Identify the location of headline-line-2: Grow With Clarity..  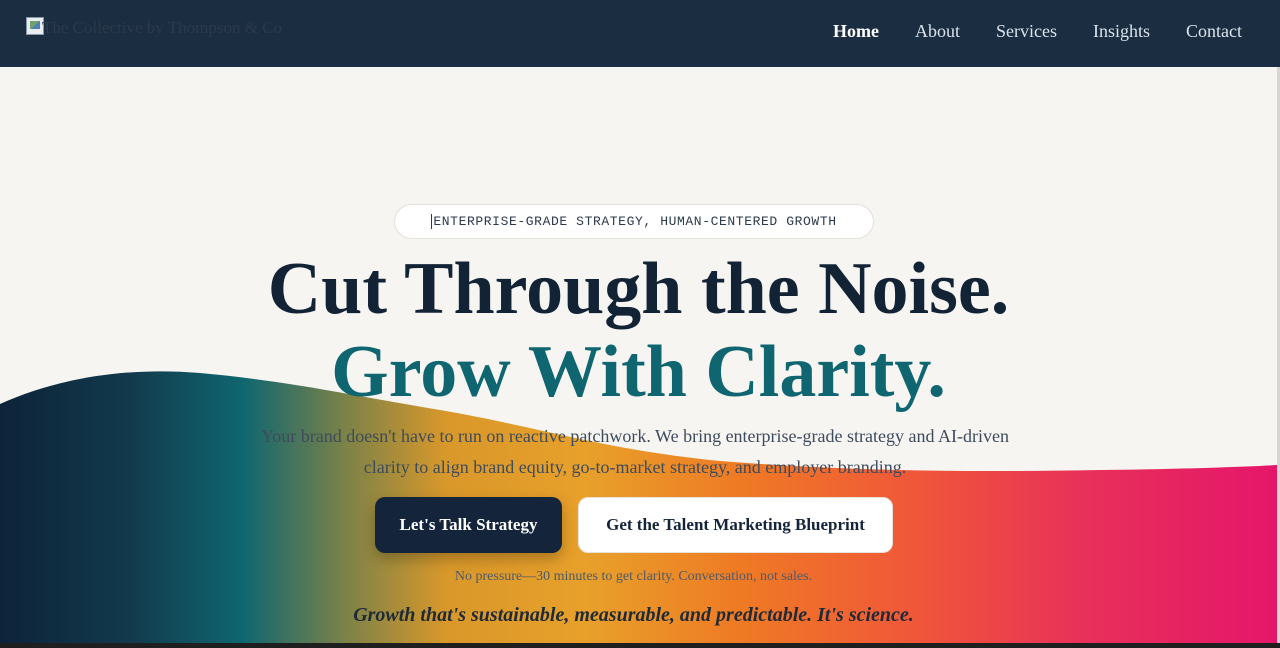
(638, 372).